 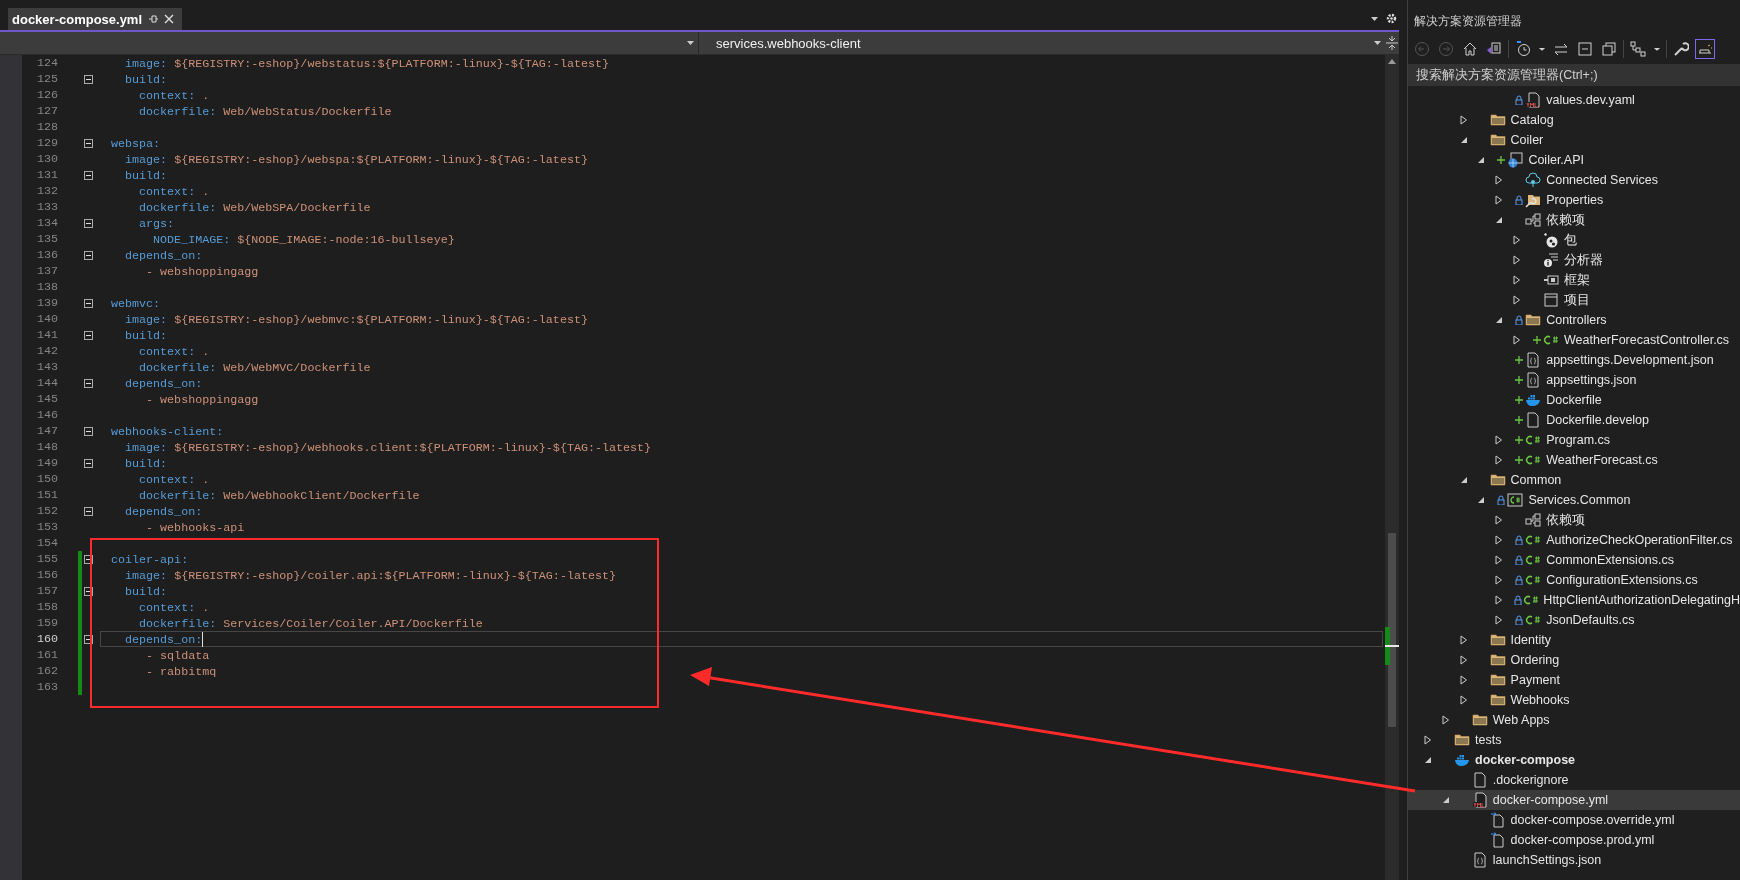 What do you see at coordinates (1470, 49) in the screenshot?
I see `home-icon` at bounding box center [1470, 49].